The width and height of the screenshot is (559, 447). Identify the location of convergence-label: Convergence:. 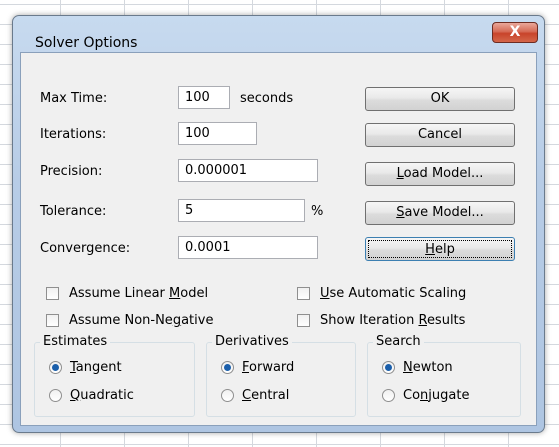
(85, 248).